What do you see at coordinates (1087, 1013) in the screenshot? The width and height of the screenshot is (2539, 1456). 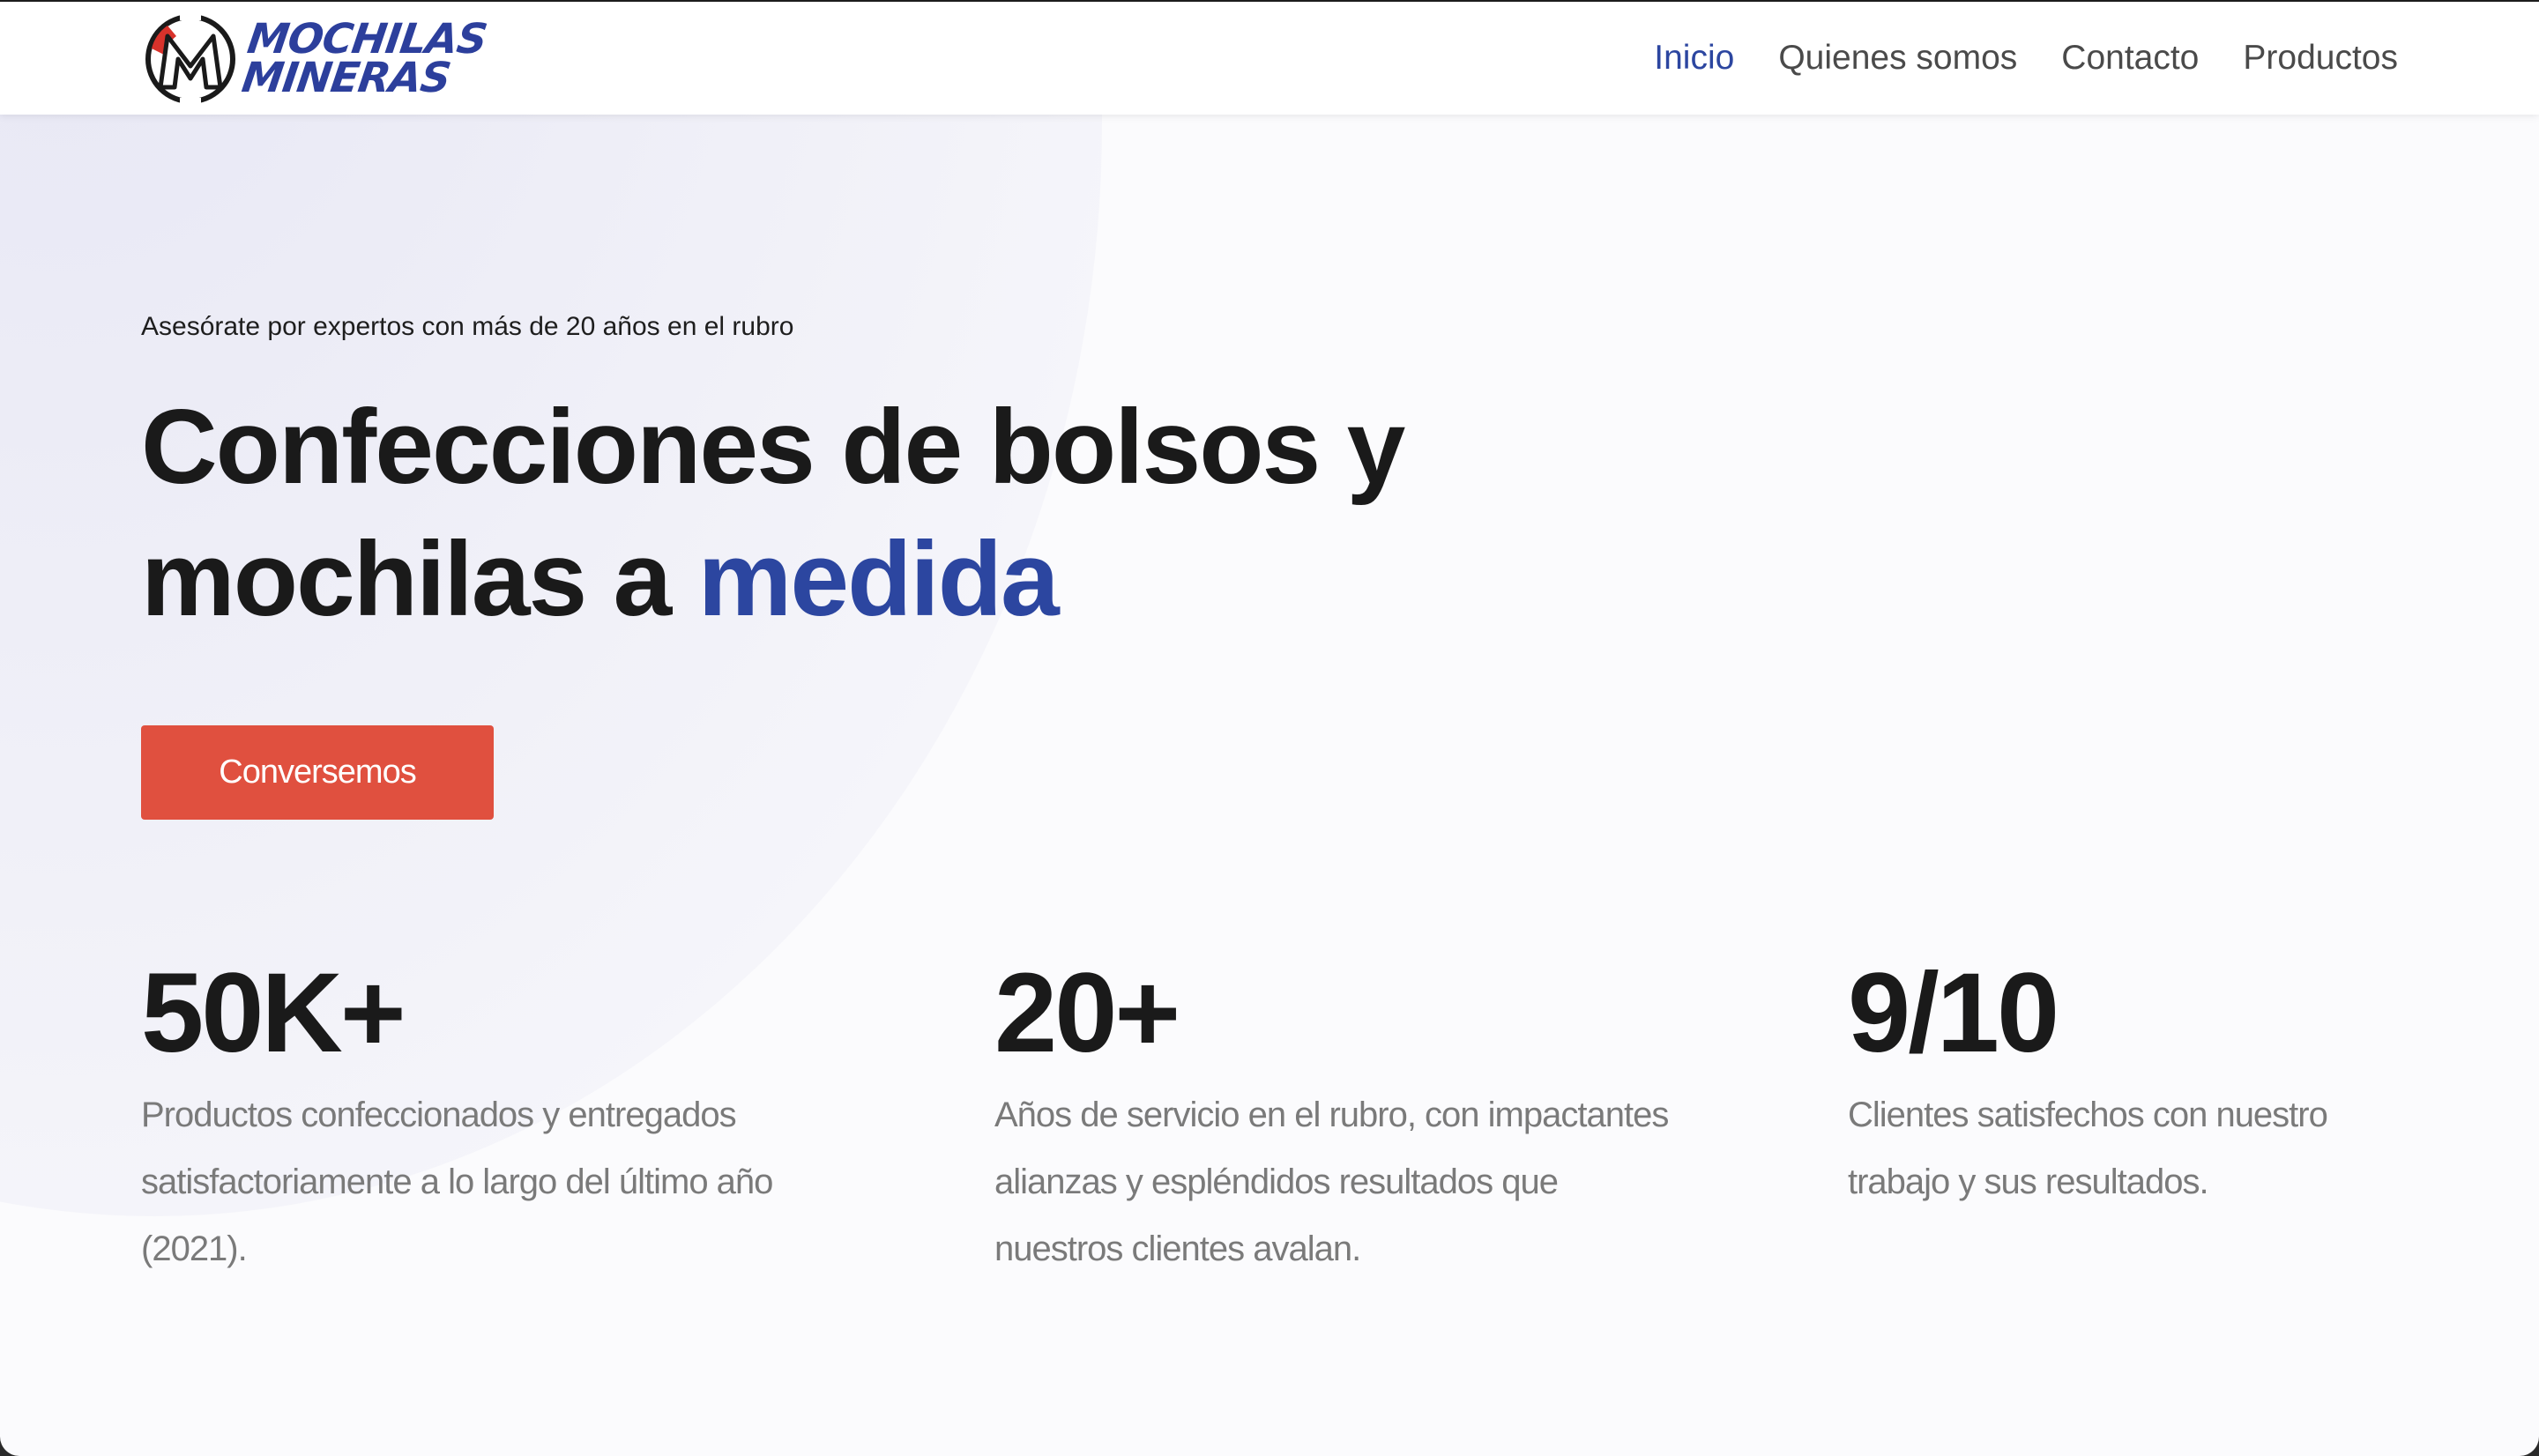 I see `stat-value: 20+` at bounding box center [1087, 1013].